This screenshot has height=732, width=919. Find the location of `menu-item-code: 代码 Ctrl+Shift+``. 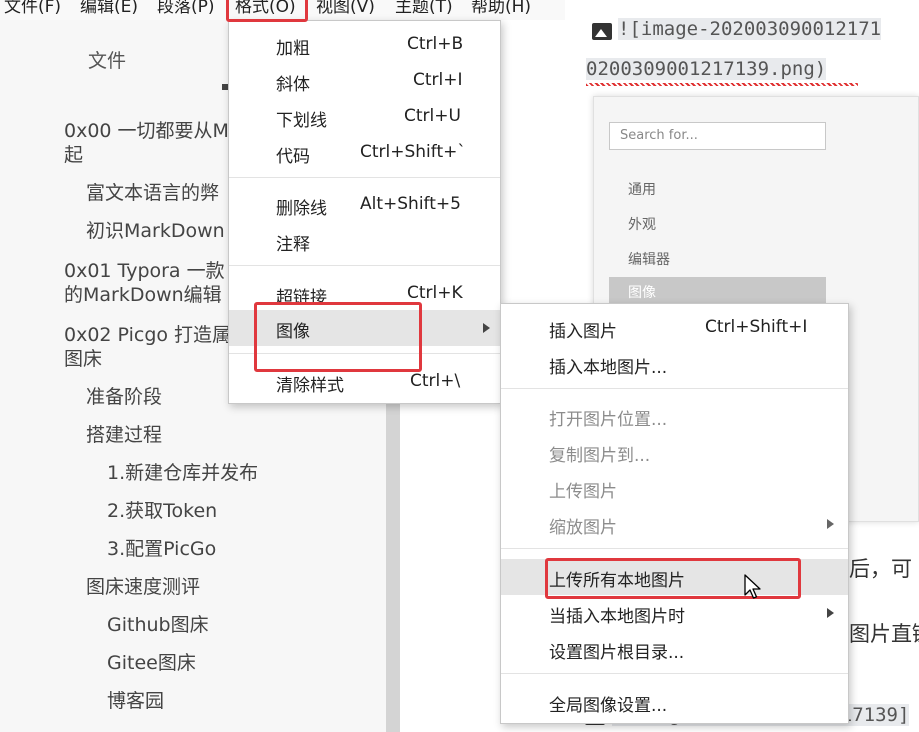

menu-item-code: 代码 Ctrl+Shift+` is located at coordinates (364, 153).